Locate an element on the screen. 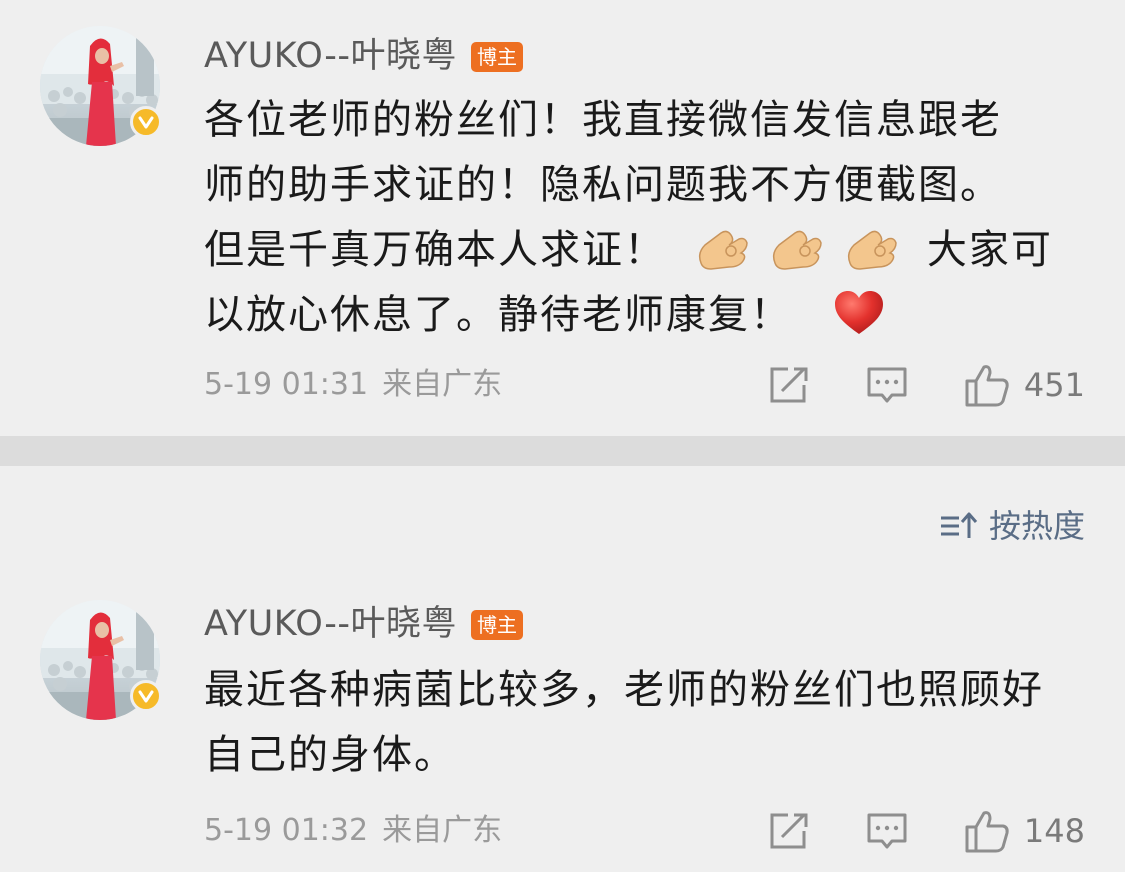 This screenshot has height=872, width=1125. section-divider is located at coordinates (562, 451).